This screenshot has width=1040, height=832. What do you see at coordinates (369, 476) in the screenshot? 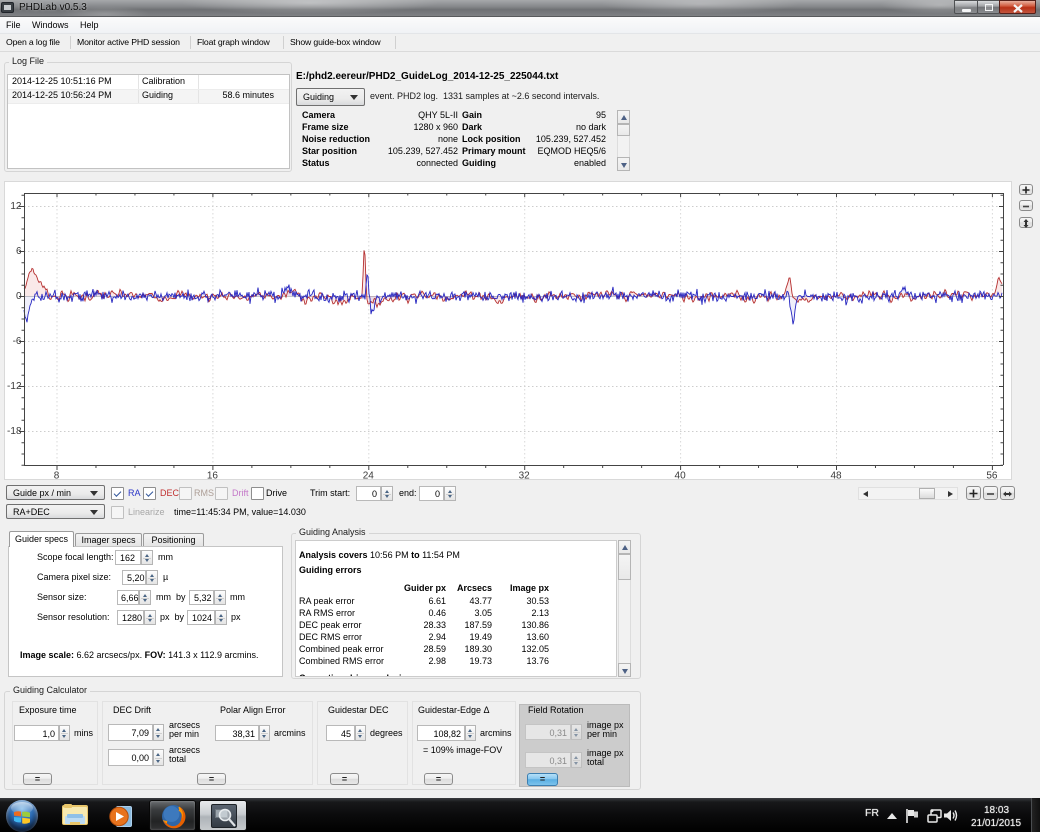
I see `svg-text: 24` at bounding box center [369, 476].